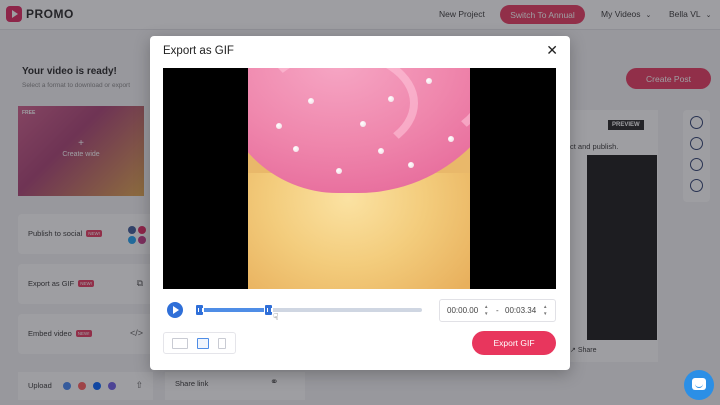  Describe the element at coordinates (514, 343) in the screenshot. I see `export-gif-button: Export GIF` at that location.